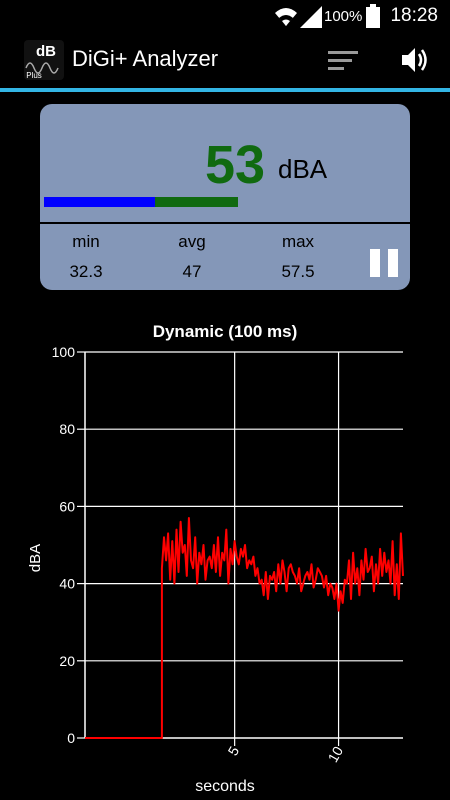  What do you see at coordinates (298, 241) in the screenshot?
I see `stat-max-label: max` at bounding box center [298, 241].